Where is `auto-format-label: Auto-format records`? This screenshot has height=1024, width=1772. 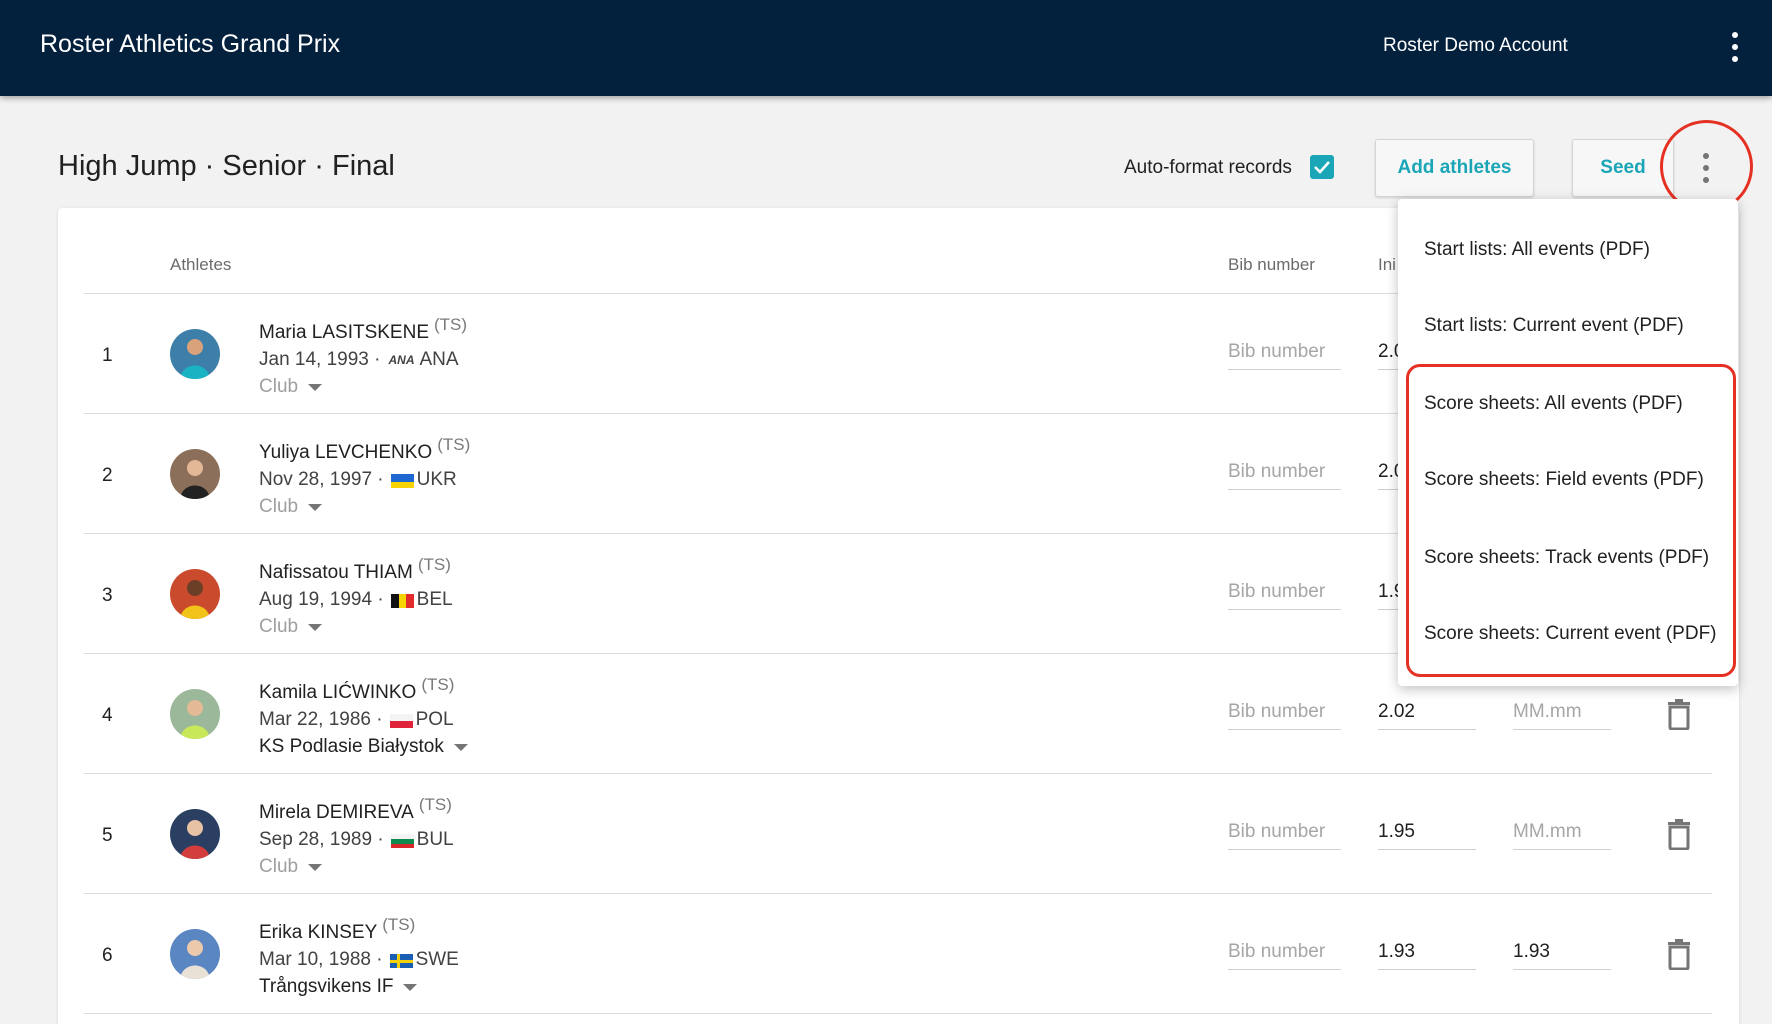
auto-format-label: Auto-format records is located at coordinates (1208, 167).